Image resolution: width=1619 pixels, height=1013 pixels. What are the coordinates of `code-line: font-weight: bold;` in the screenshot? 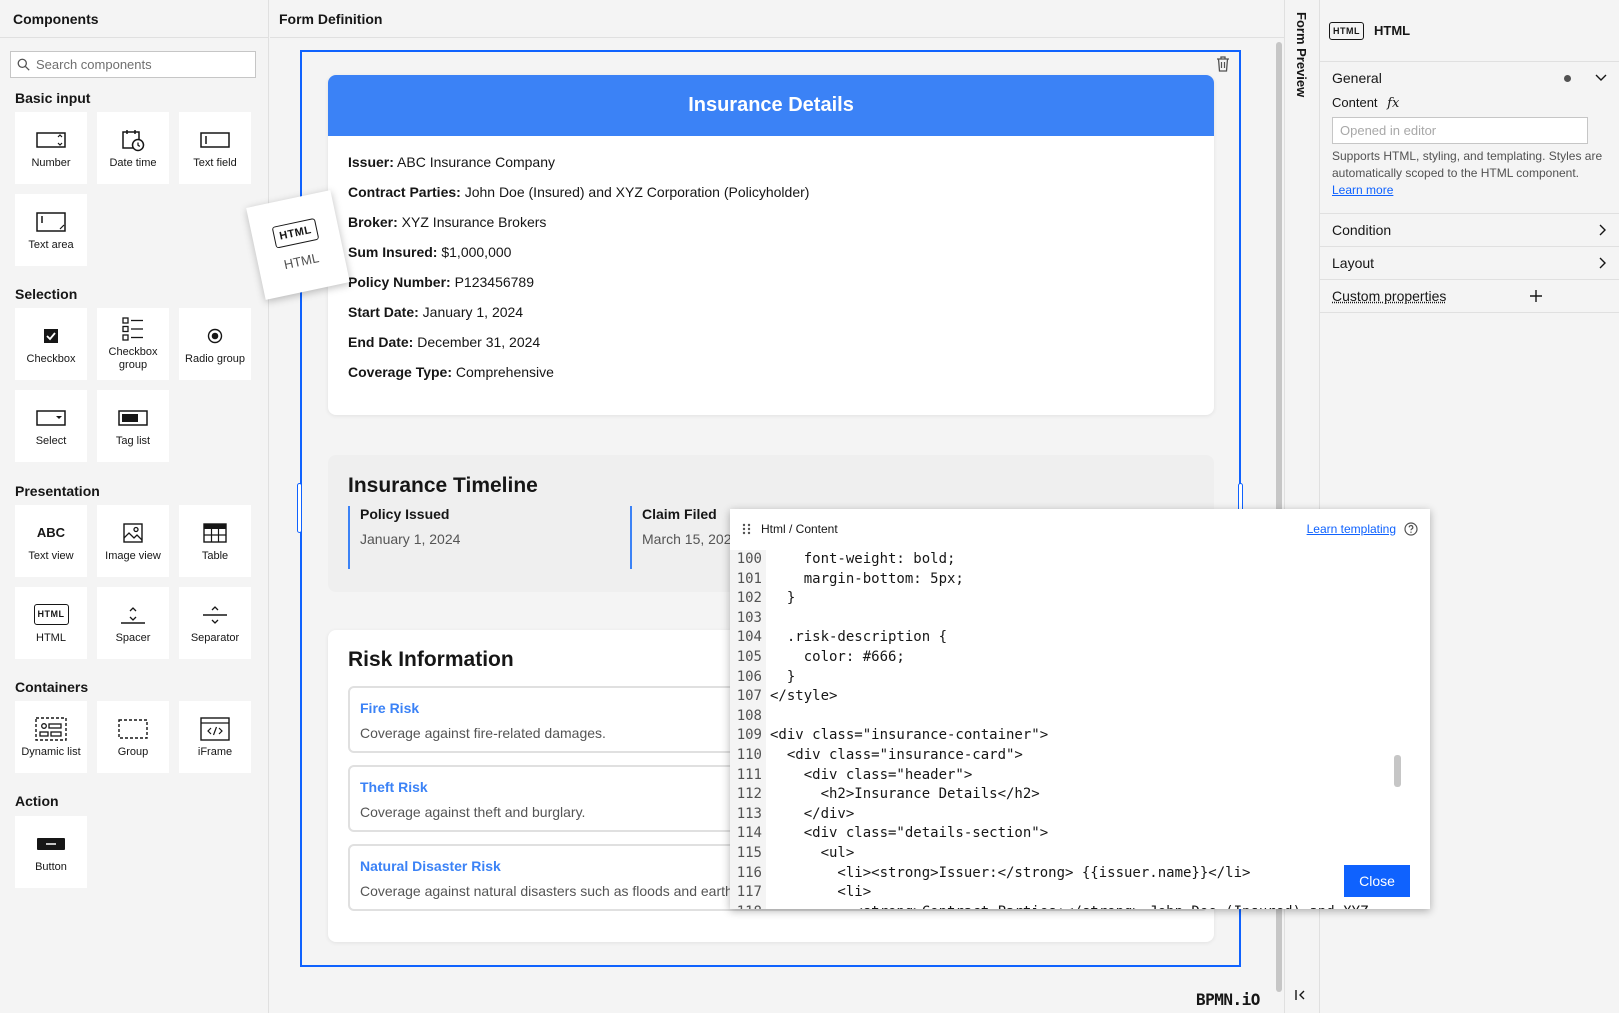 It's located at (863, 559).